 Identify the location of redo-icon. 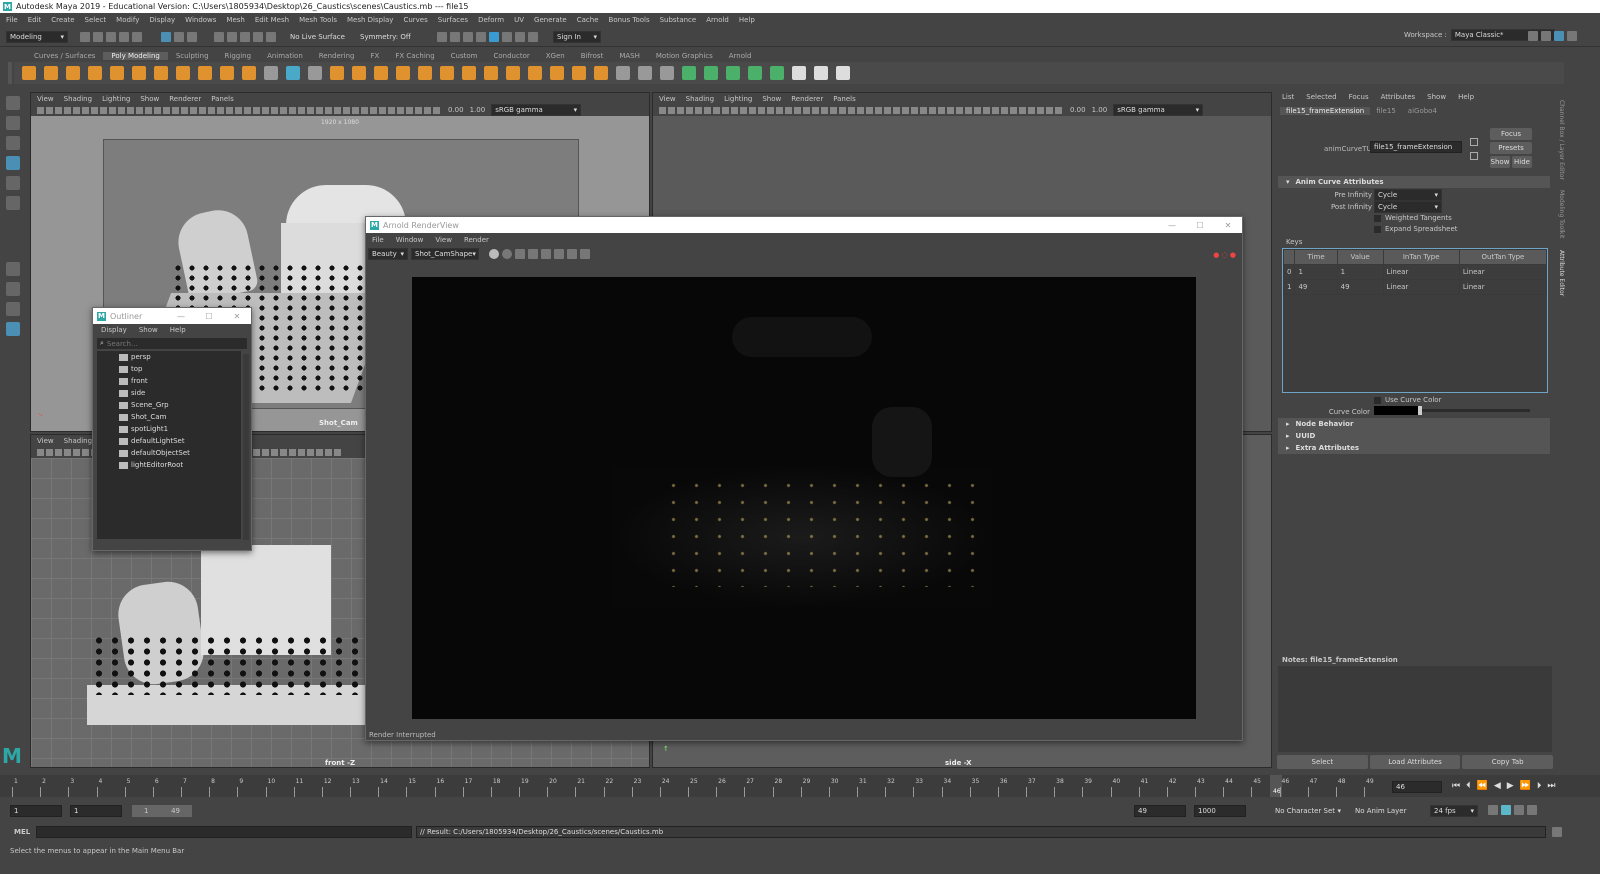
(137, 37).